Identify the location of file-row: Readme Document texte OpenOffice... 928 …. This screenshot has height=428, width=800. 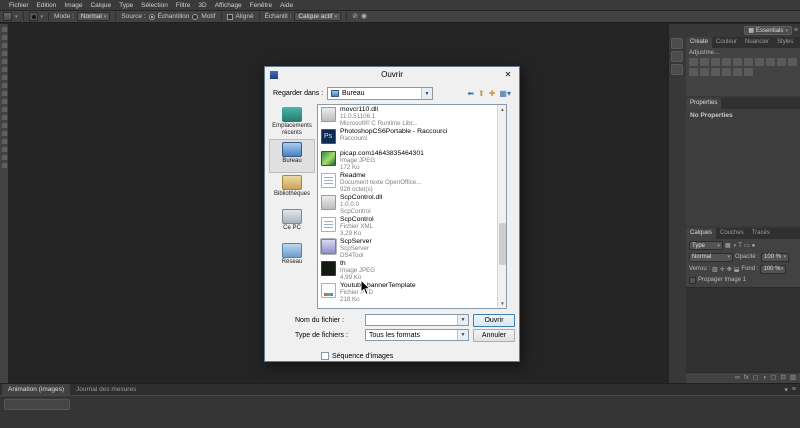
(407, 182).